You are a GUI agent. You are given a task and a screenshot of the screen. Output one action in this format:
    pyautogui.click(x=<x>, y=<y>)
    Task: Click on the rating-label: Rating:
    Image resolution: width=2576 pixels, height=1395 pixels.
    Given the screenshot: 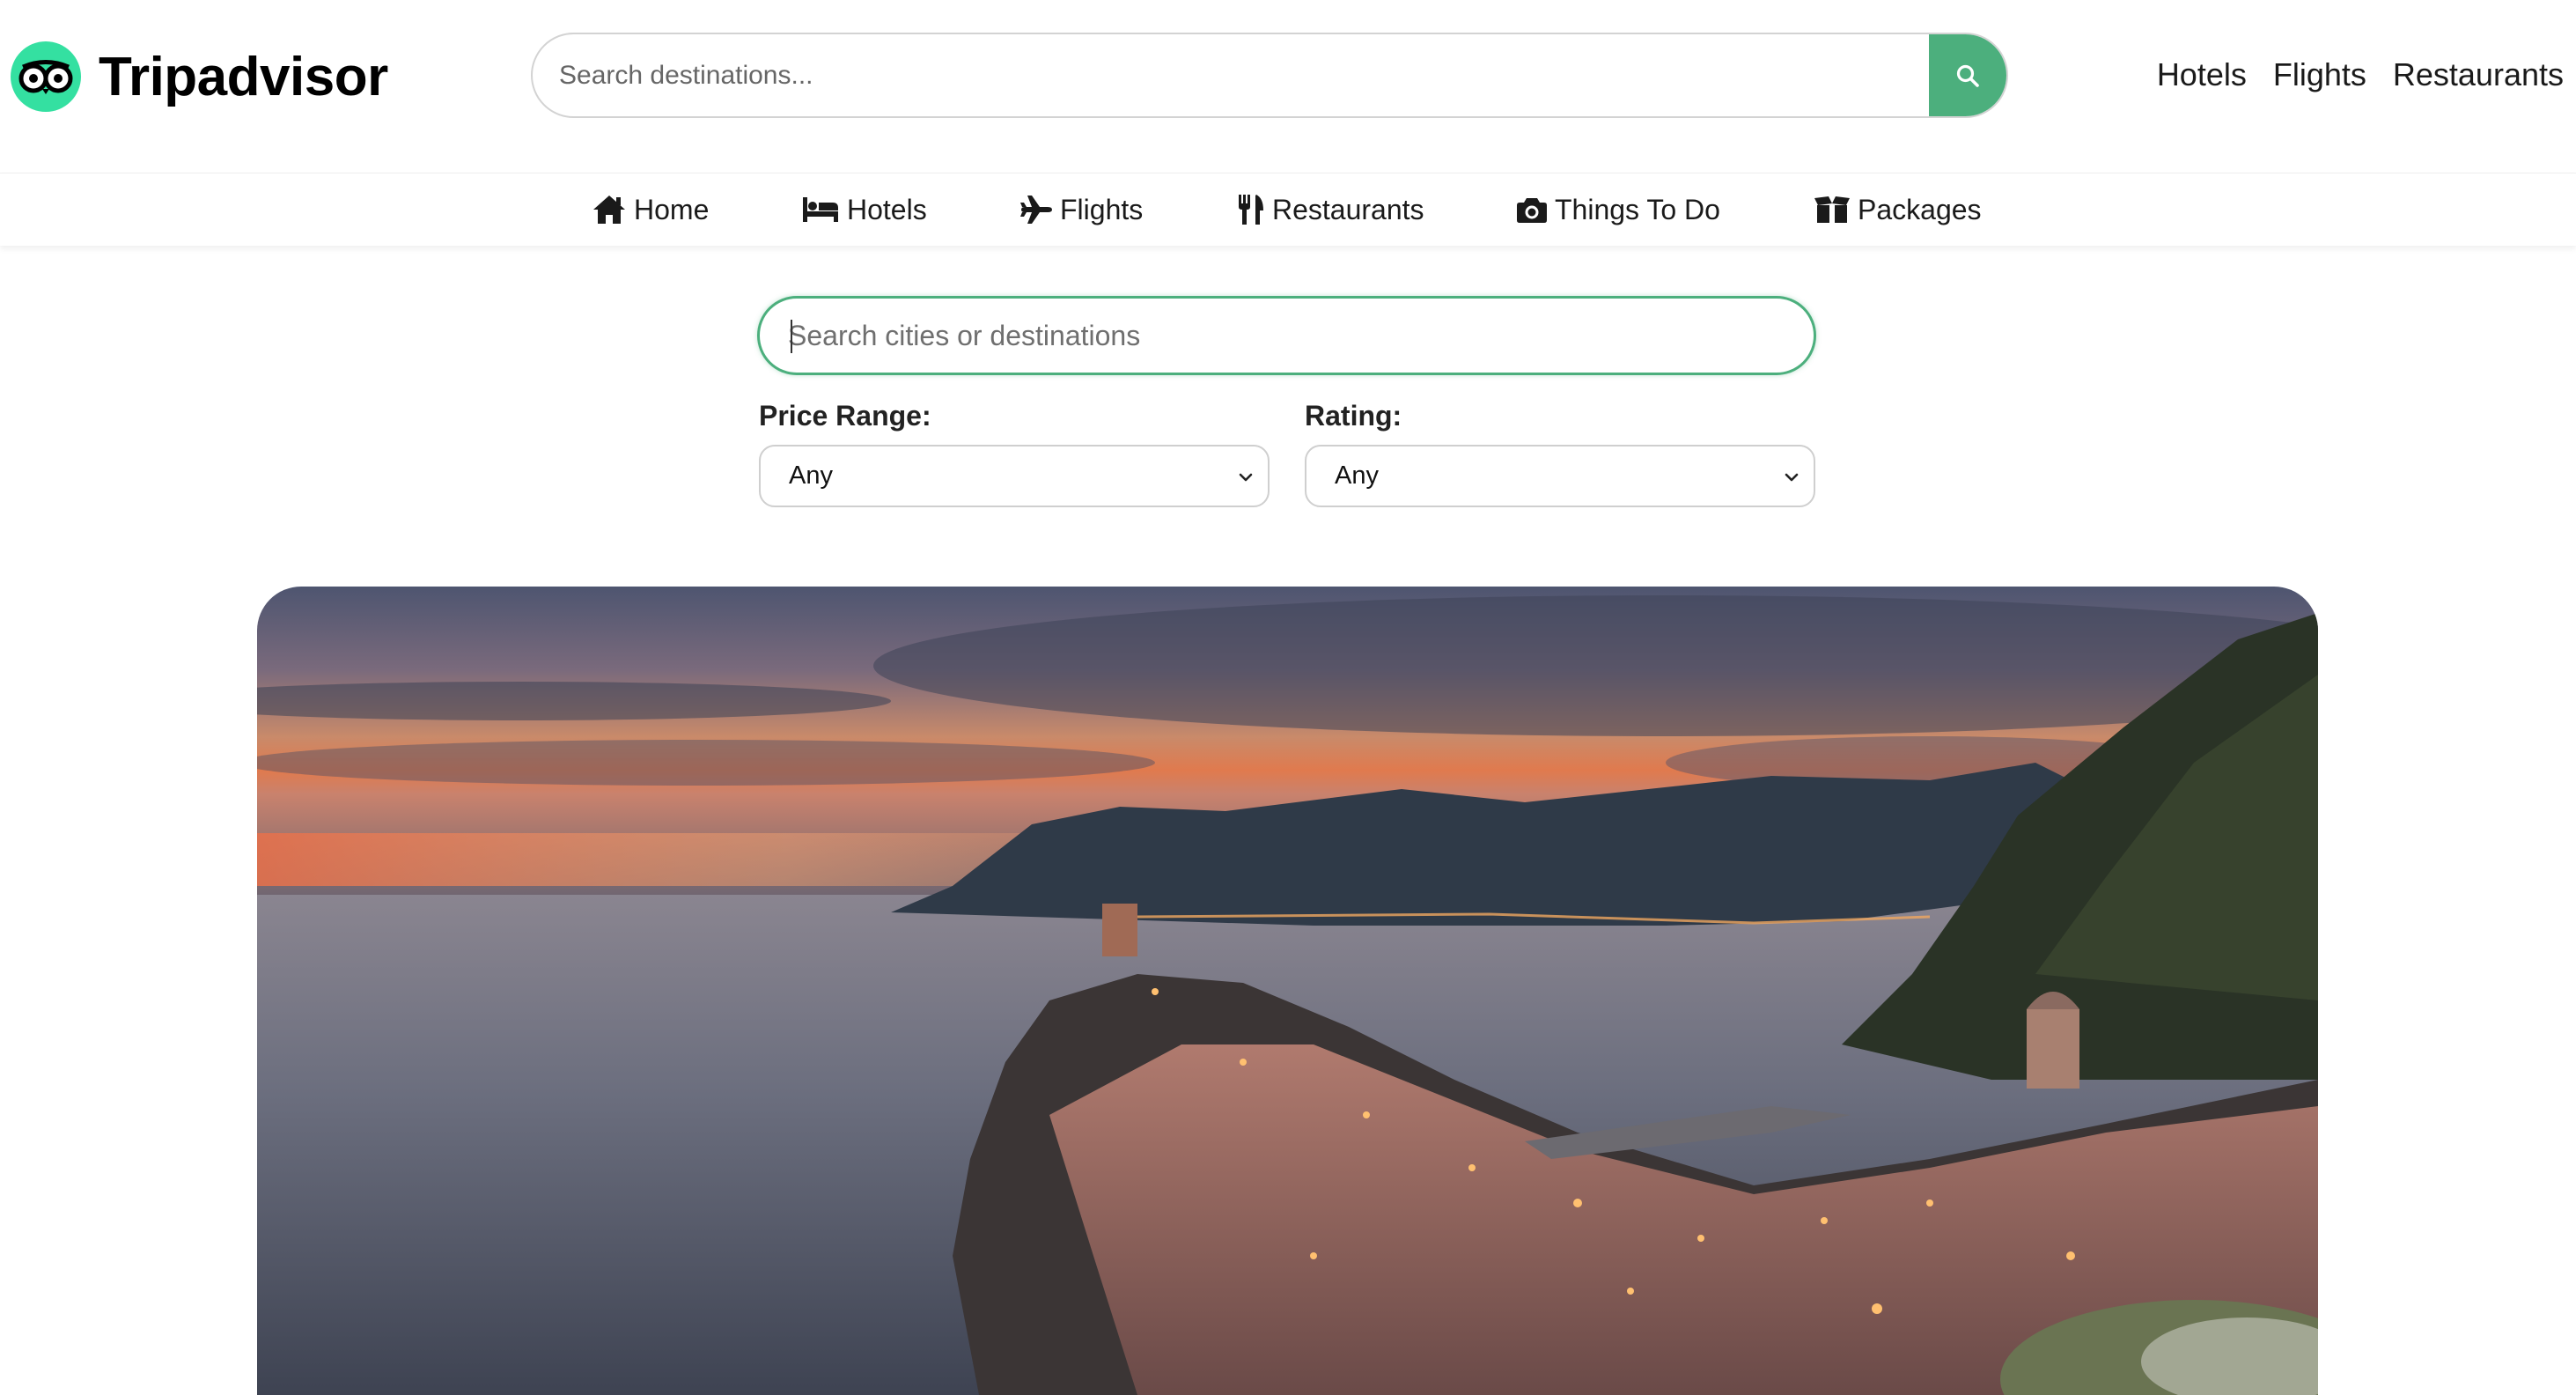 What is the action you would take?
    pyautogui.click(x=1354, y=416)
    